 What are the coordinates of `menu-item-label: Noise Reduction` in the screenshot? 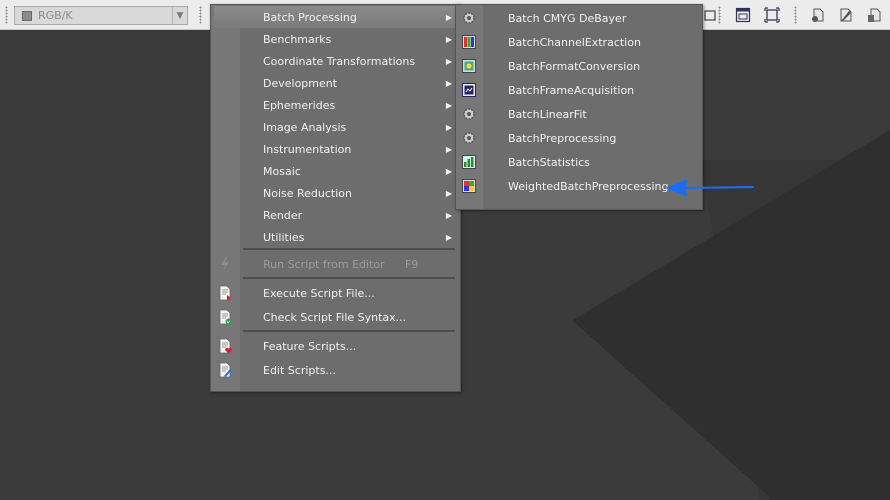 It's located at (307, 193).